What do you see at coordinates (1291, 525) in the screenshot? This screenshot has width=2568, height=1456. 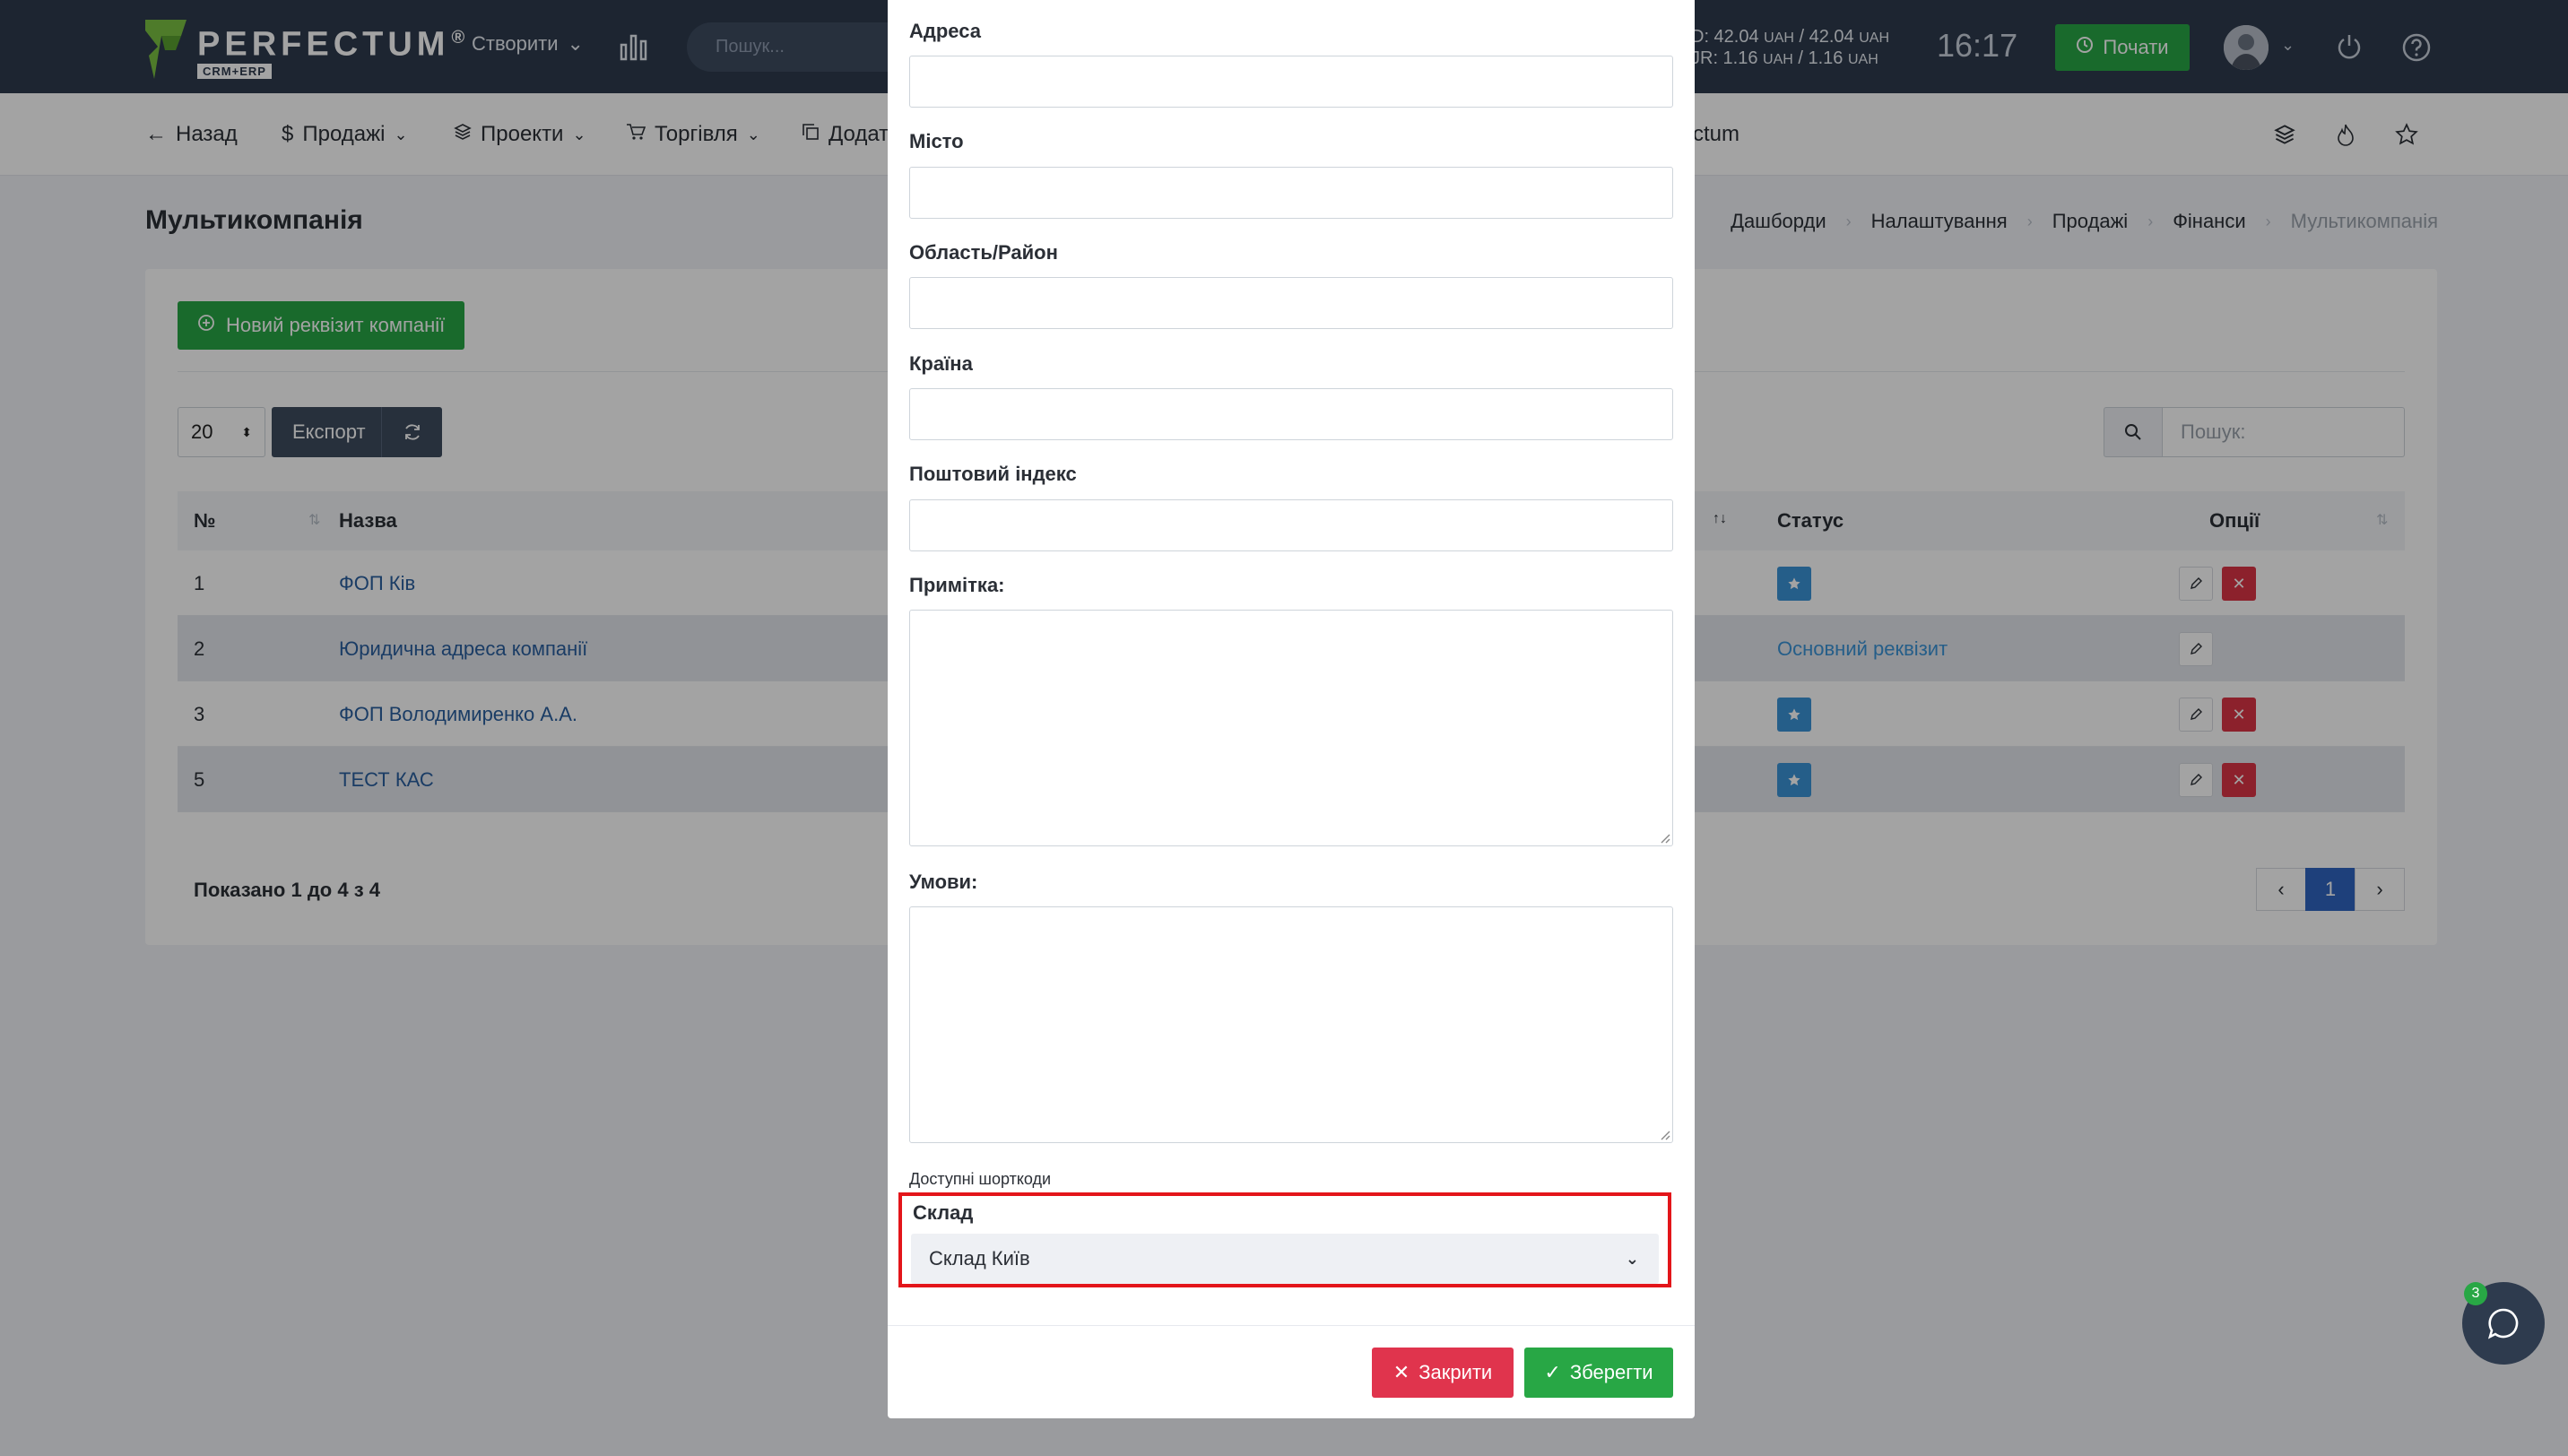 I see `zip-input` at bounding box center [1291, 525].